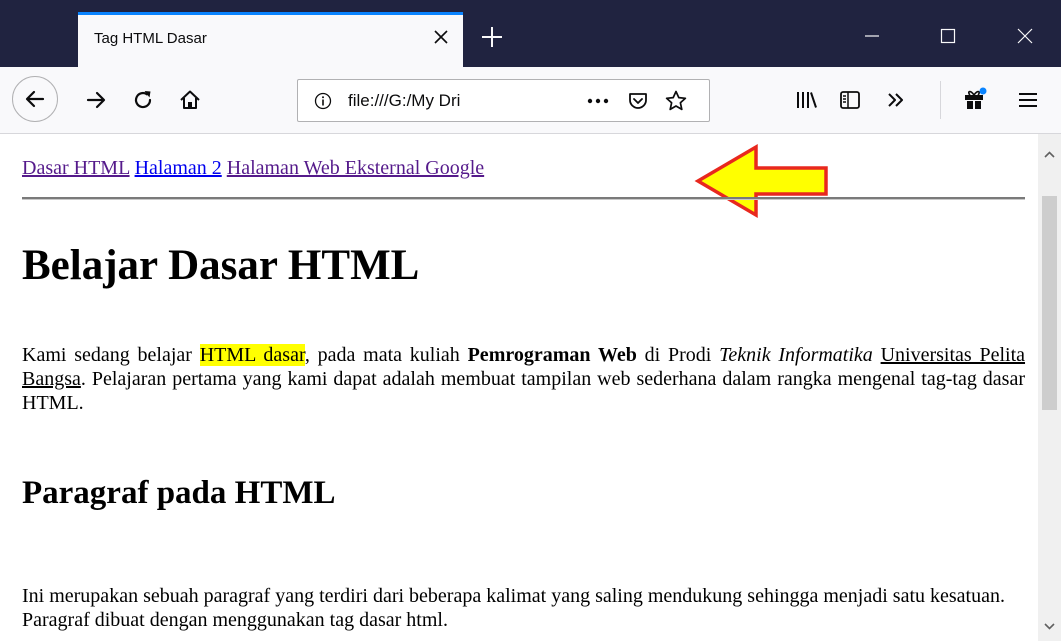  Describe the element at coordinates (76, 168) in the screenshot. I see `link-dasar-html: Dasar HTML` at that location.